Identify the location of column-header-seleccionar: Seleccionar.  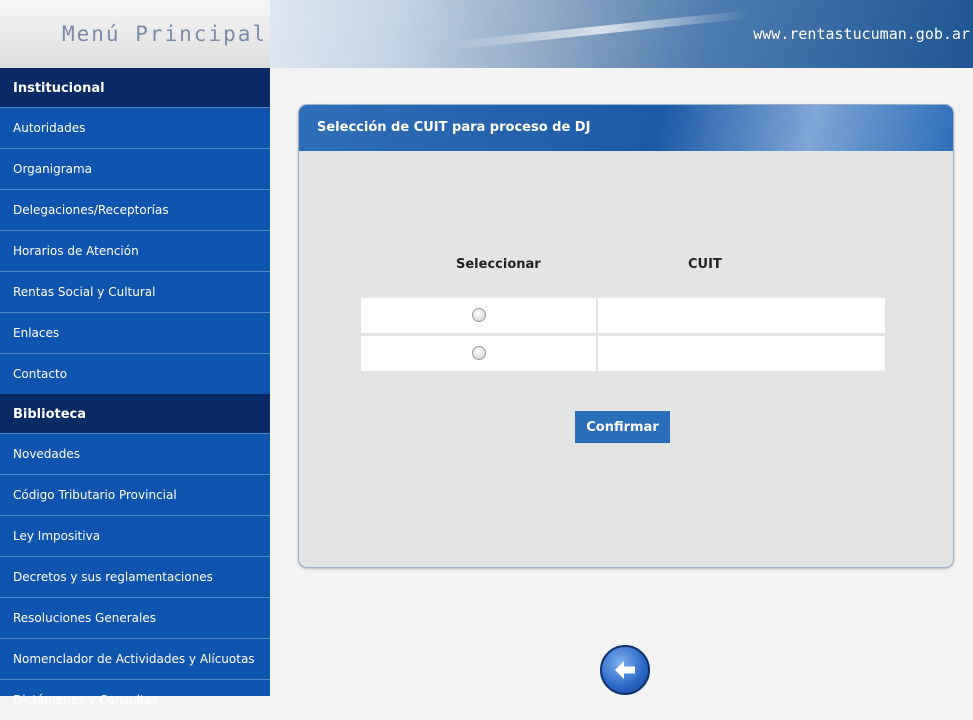
(498, 264).